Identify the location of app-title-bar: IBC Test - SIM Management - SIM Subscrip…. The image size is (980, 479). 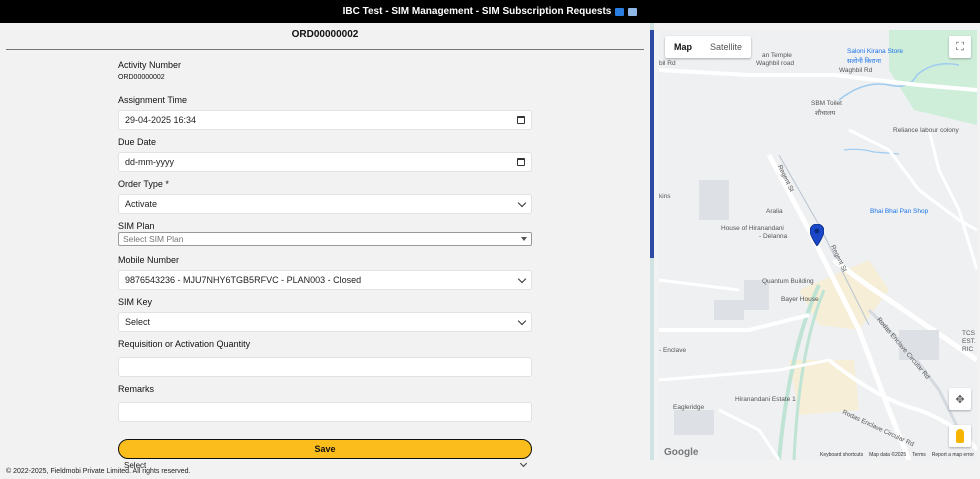
(490, 11).